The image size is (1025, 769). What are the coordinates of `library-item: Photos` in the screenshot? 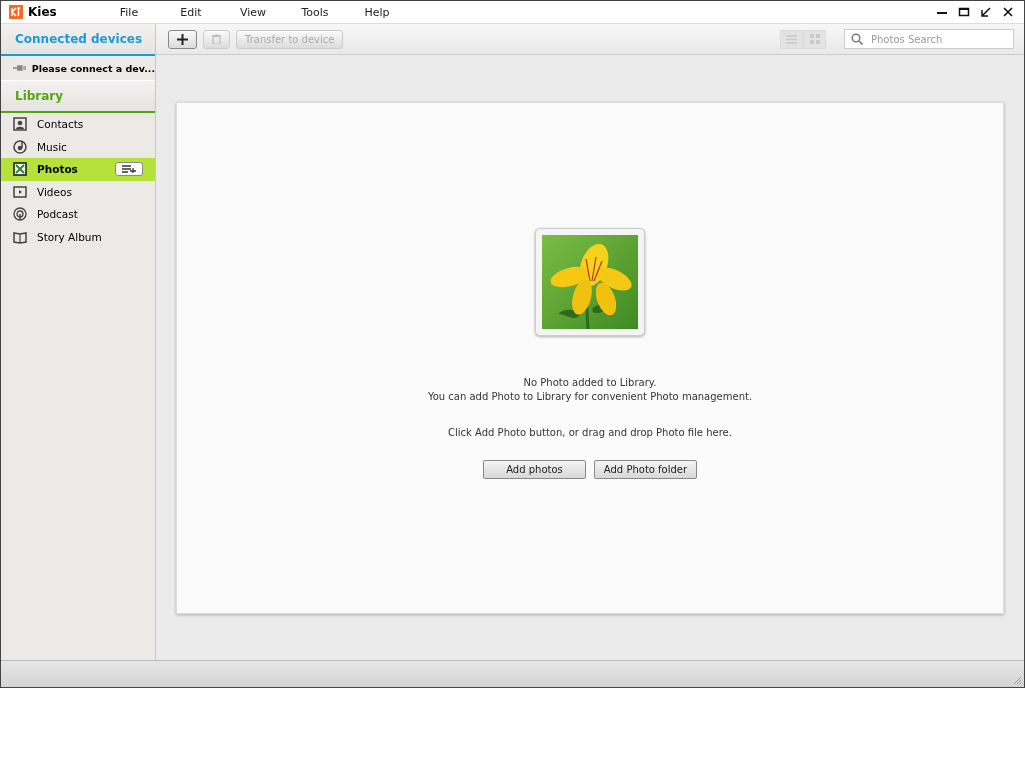 It's located at (78, 169).